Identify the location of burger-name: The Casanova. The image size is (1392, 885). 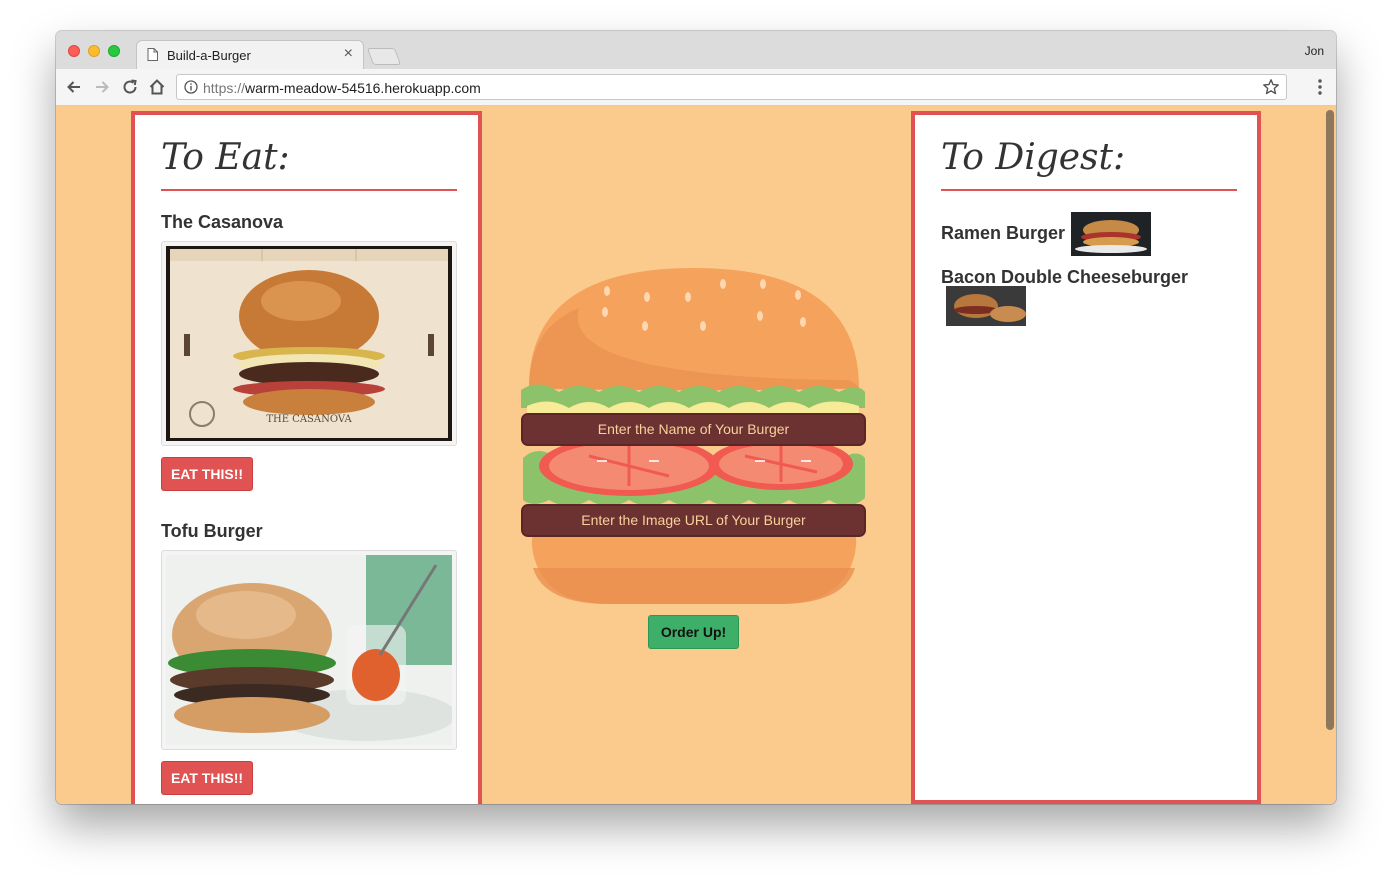
(222, 222).